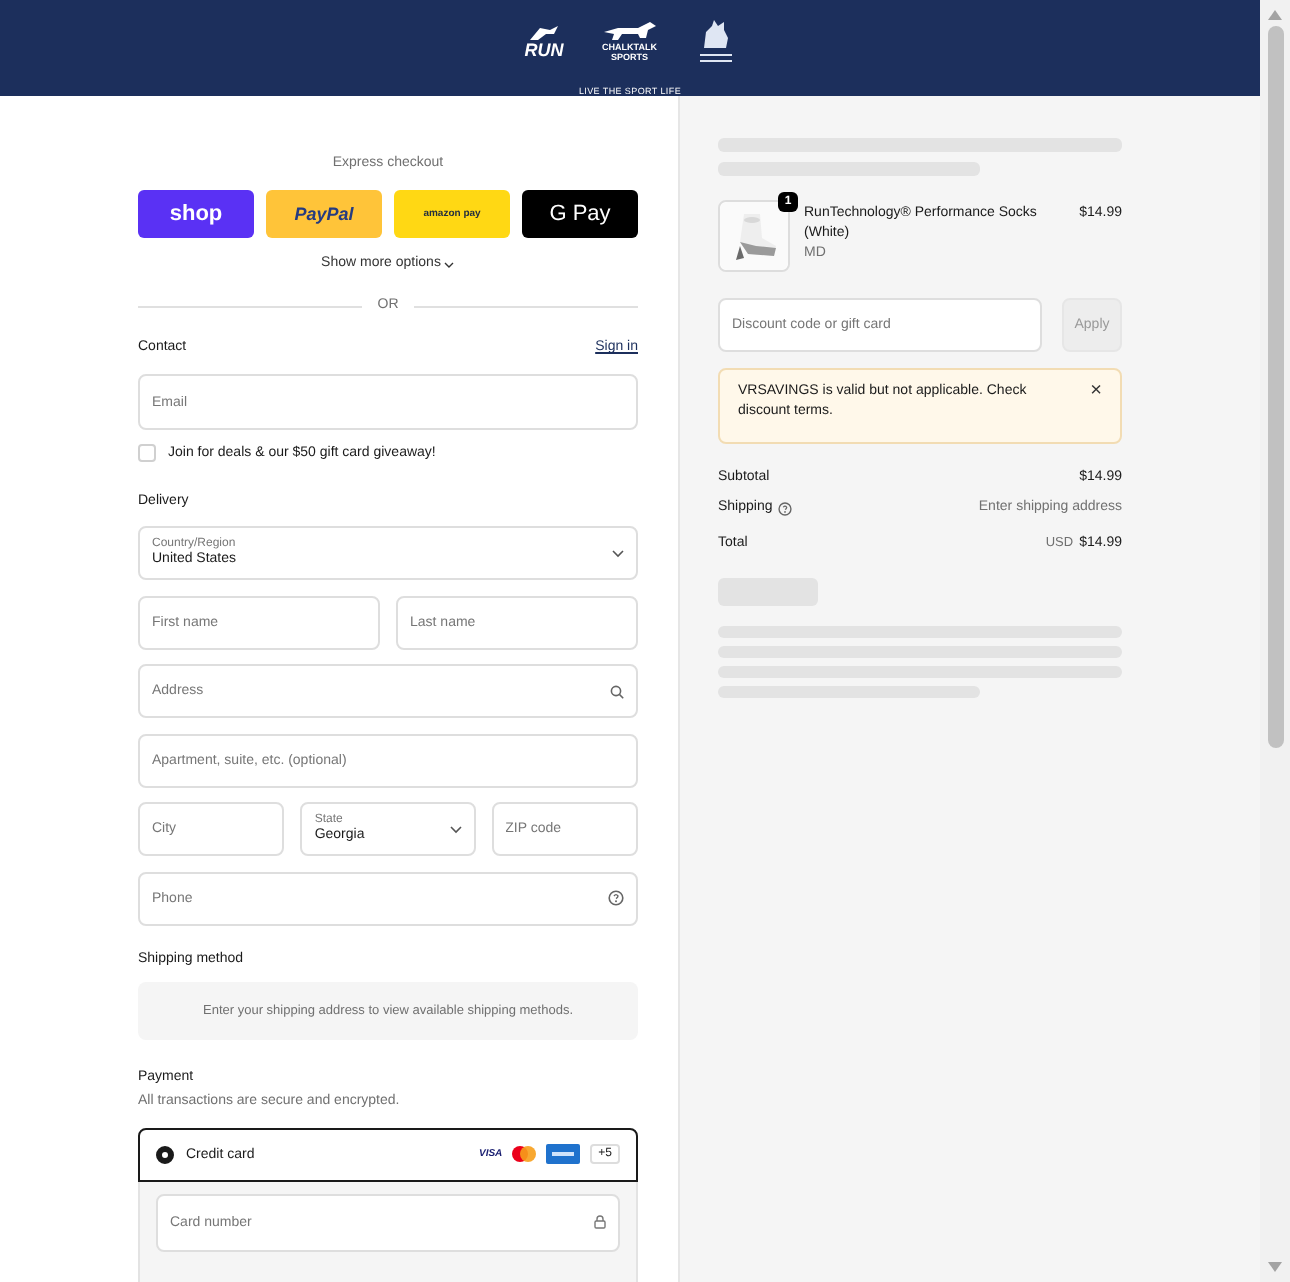 Image resolution: width=1290 pixels, height=1282 pixels. Describe the element at coordinates (617, 691) in the screenshot. I see `search-icon` at that location.